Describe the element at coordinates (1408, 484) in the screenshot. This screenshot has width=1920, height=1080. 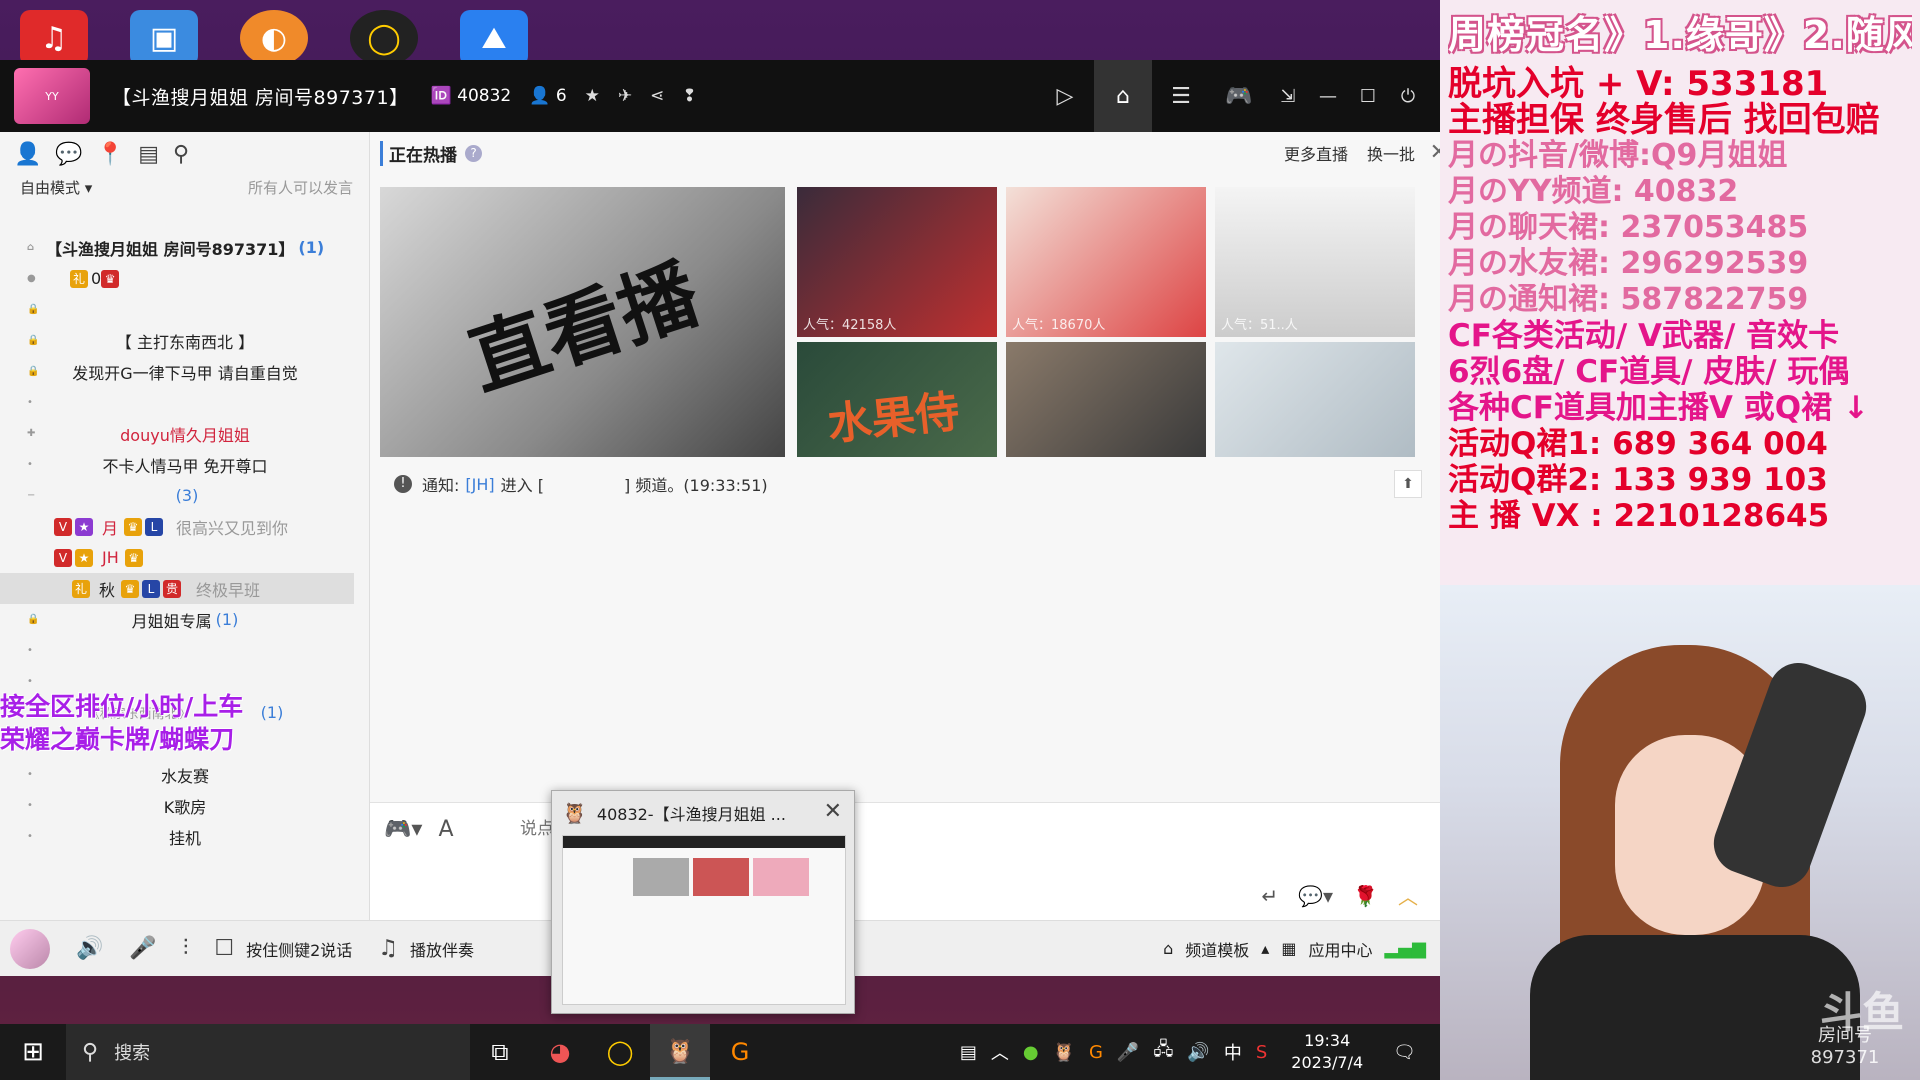
I see `scroll-up-button: ⬆` at that location.